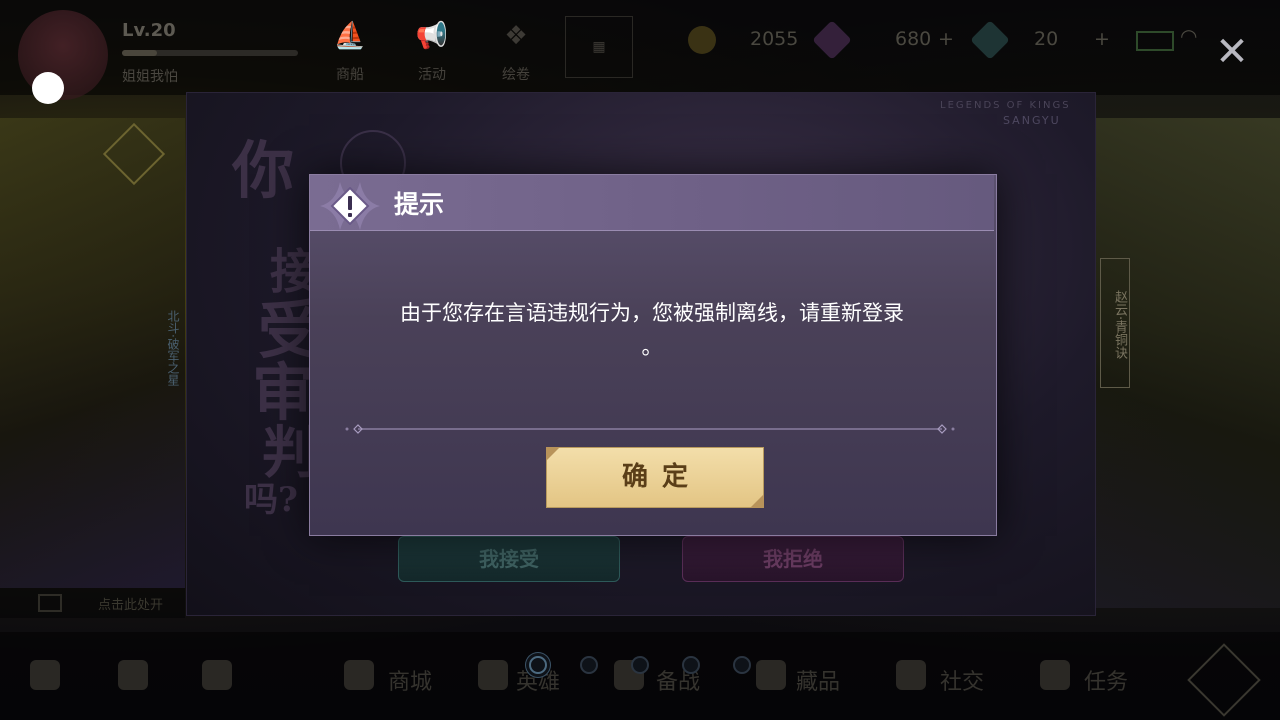 Image resolution: width=1280 pixels, height=720 pixels. What do you see at coordinates (652, 330) in the screenshot?
I see `dialog-message: 由于您存在言语违规行为，您被强制离线，请重新登录 。` at bounding box center [652, 330].